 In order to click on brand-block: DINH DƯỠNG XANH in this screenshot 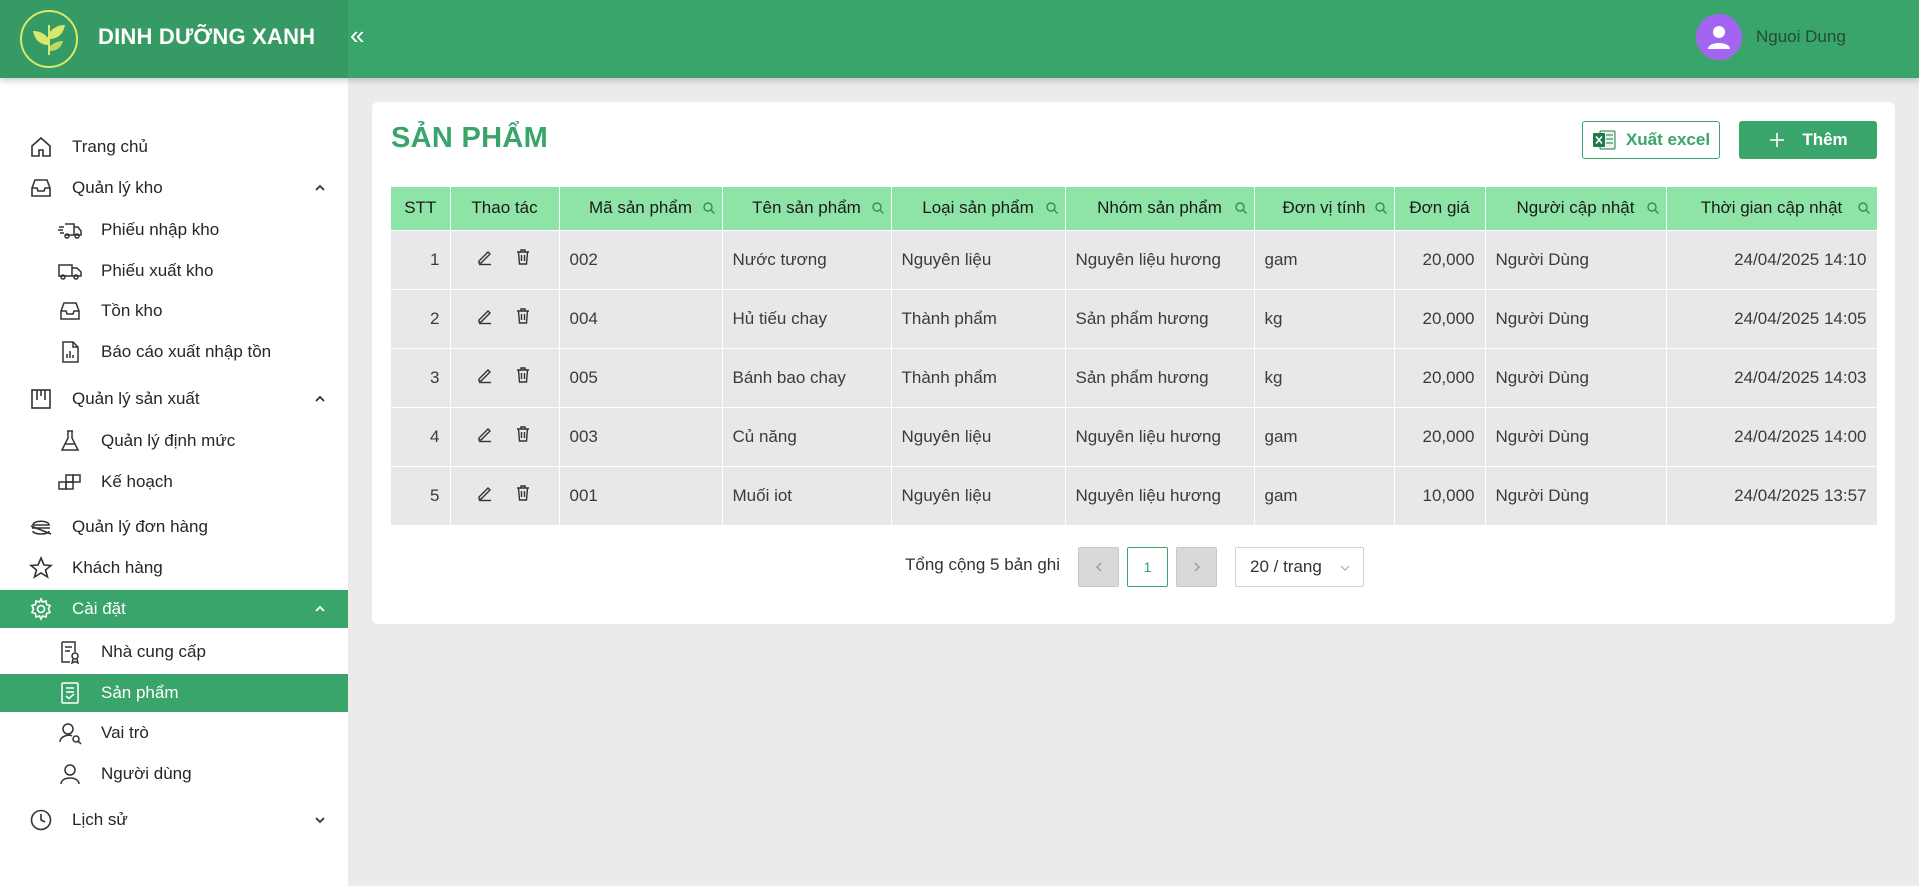, I will do `click(174, 39)`.